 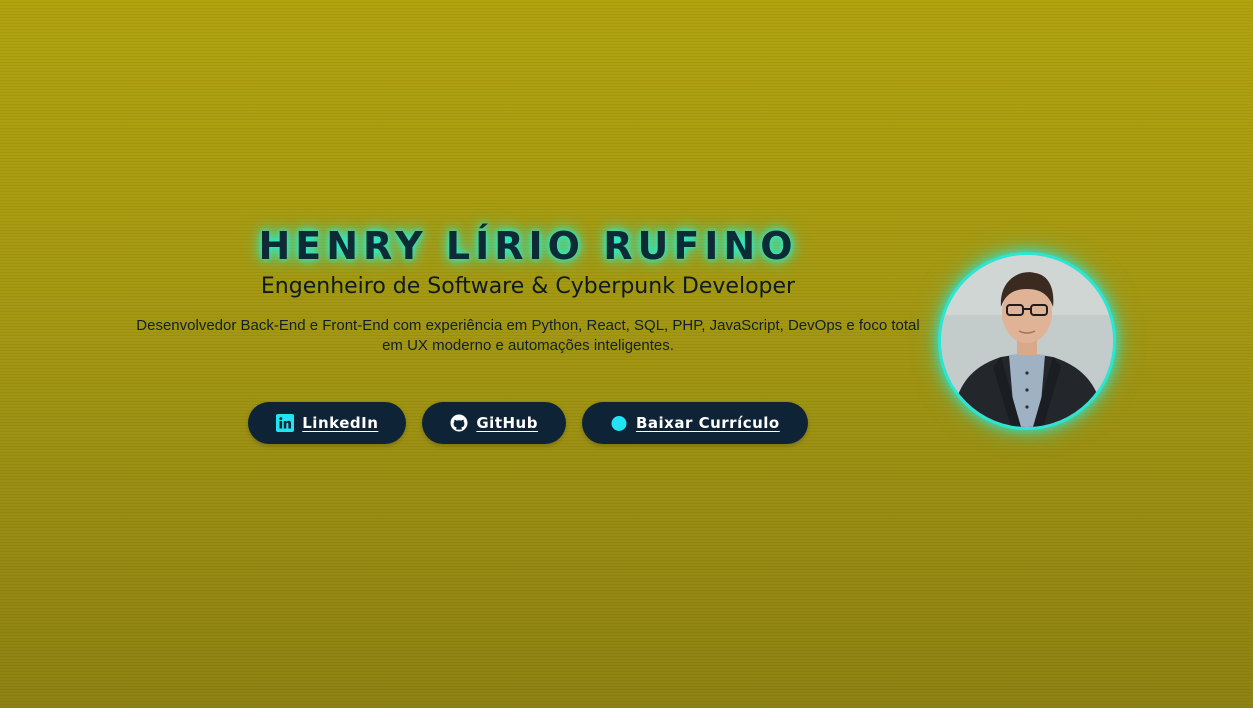 I want to click on hero-buttons: LinkedIn GitHub Baixar Currículo, so click(x=528, y=423).